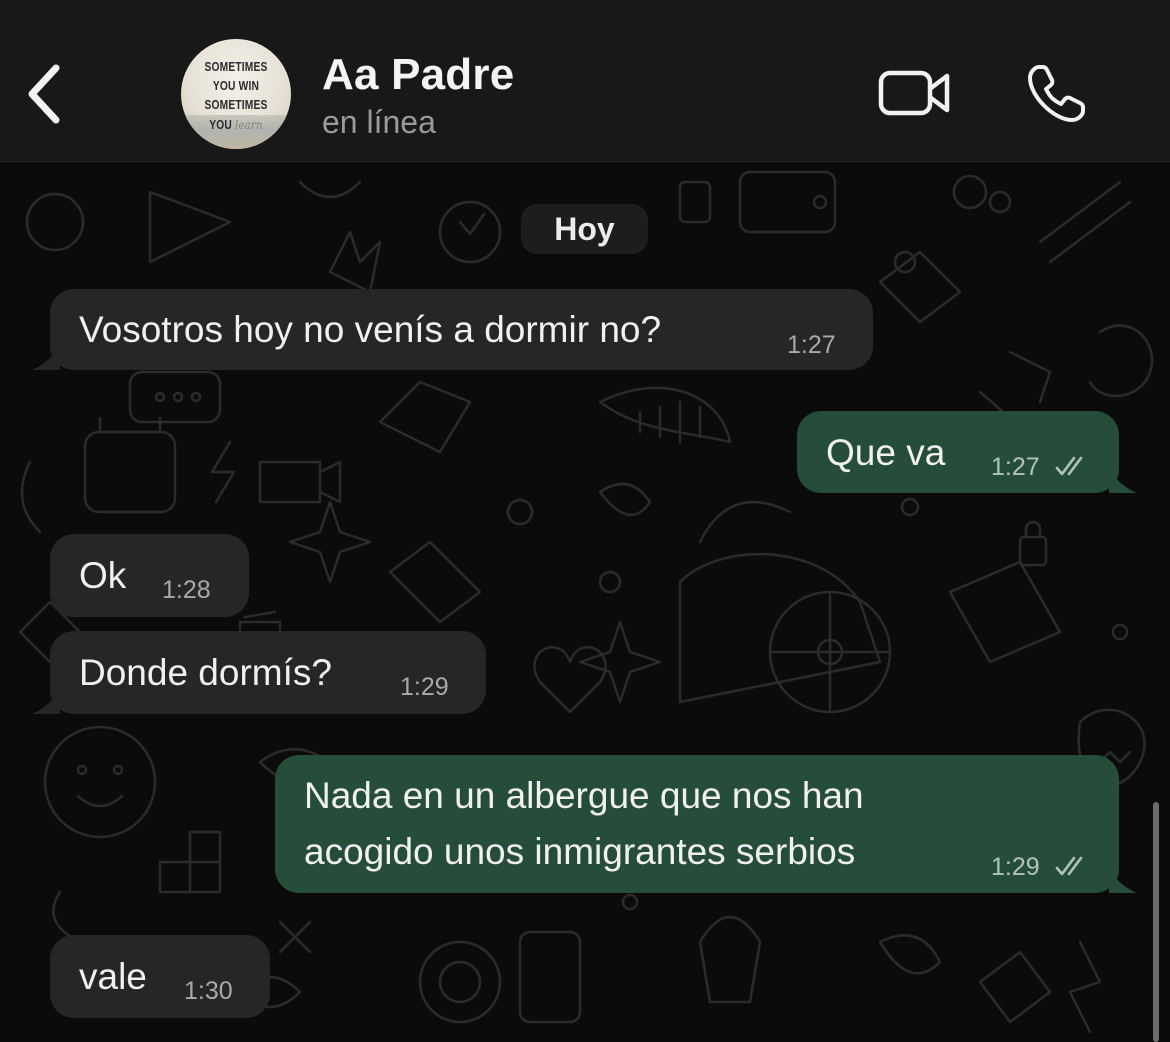 The image size is (1170, 1042). What do you see at coordinates (418, 75) in the screenshot?
I see `contact-name: Aa Padre` at bounding box center [418, 75].